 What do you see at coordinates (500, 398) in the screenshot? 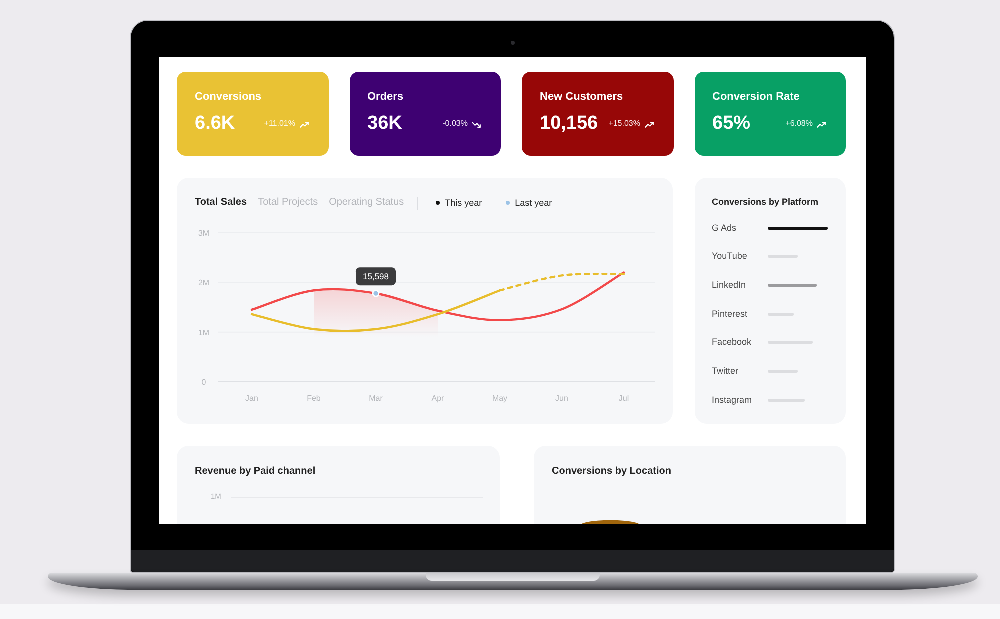
I see `axis-label: May` at bounding box center [500, 398].